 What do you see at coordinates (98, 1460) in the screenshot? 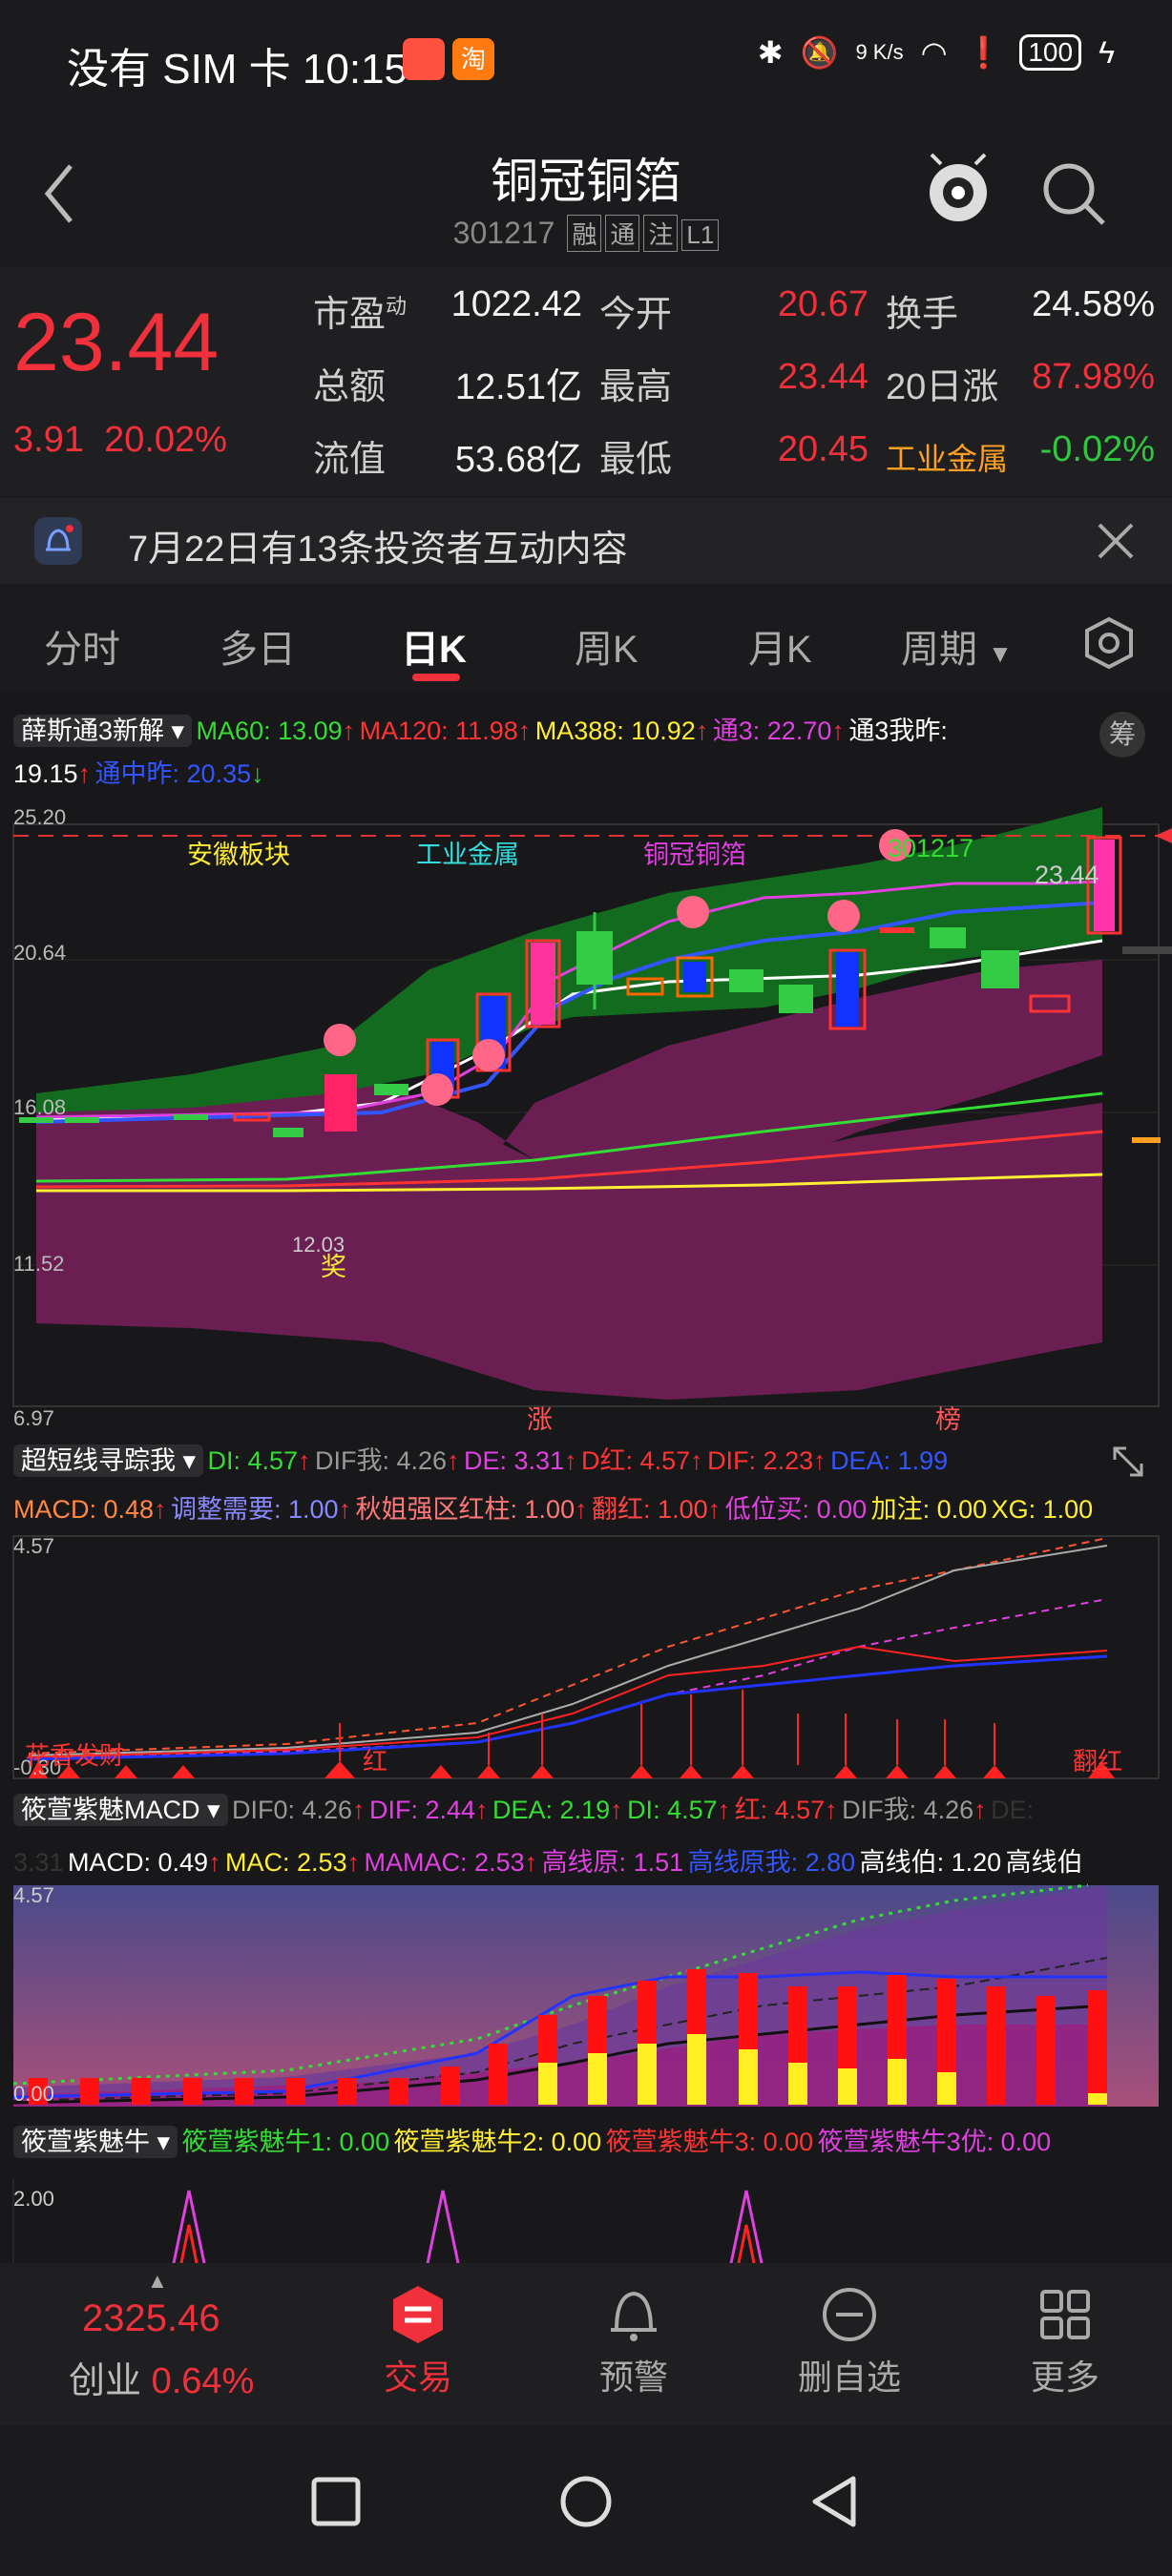
I see `panel2-indicator-name: 超短线寻踪我` at bounding box center [98, 1460].